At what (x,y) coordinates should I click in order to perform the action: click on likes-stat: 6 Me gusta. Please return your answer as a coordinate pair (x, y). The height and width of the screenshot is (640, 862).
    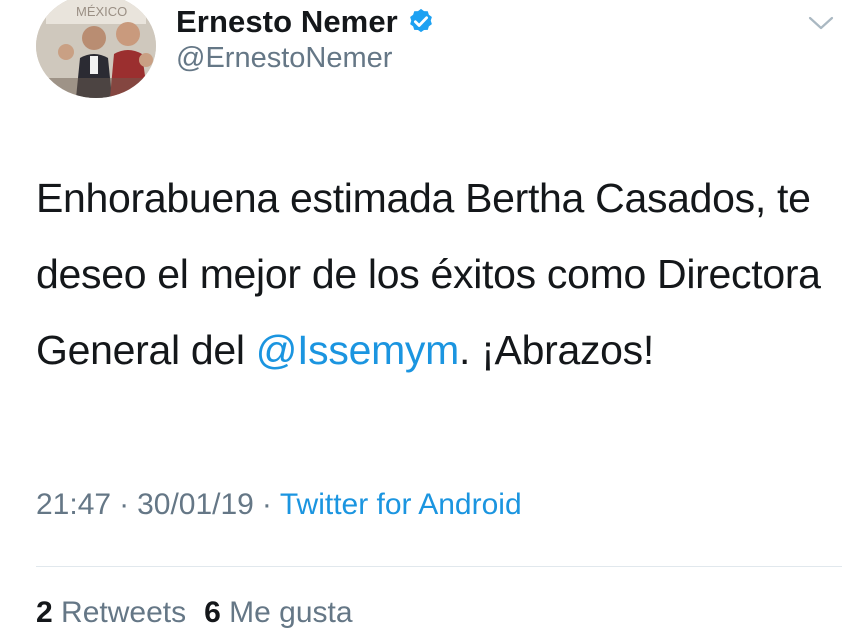
    Looking at the image, I should click on (278, 612).